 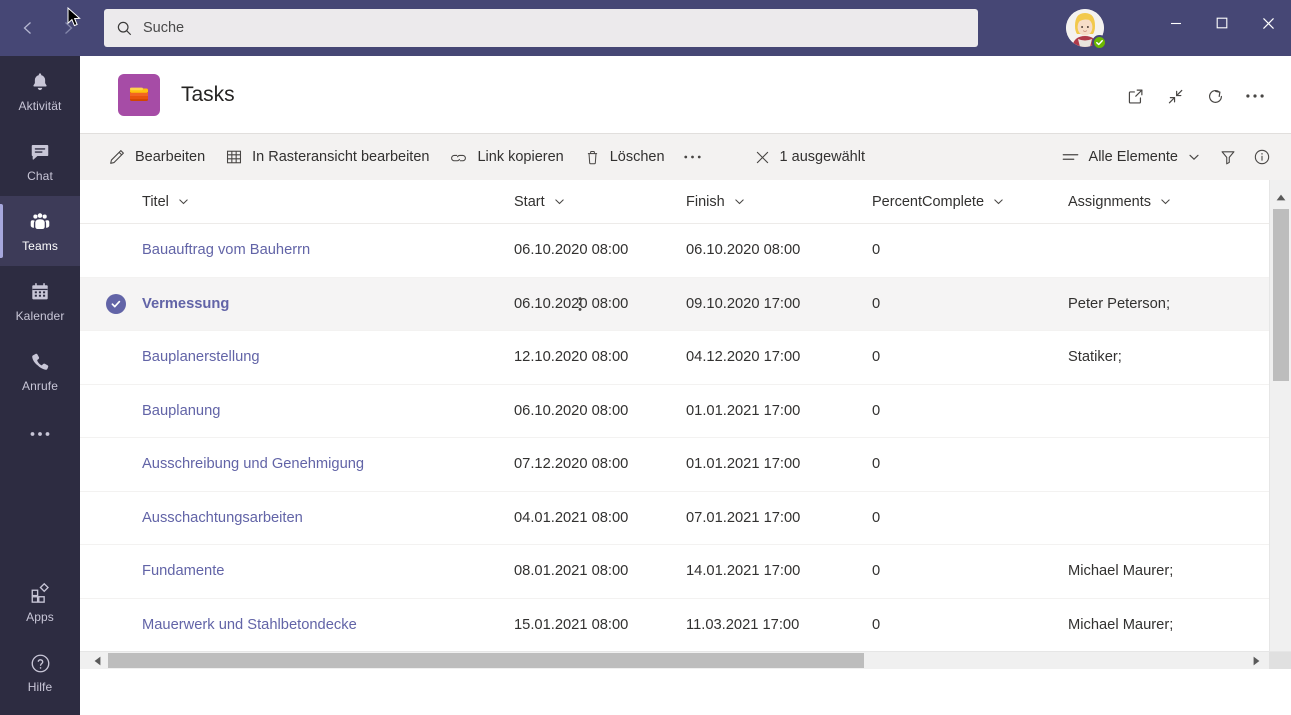 What do you see at coordinates (1086, 29) in the screenshot?
I see `avatar` at bounding box center [1086, 29].